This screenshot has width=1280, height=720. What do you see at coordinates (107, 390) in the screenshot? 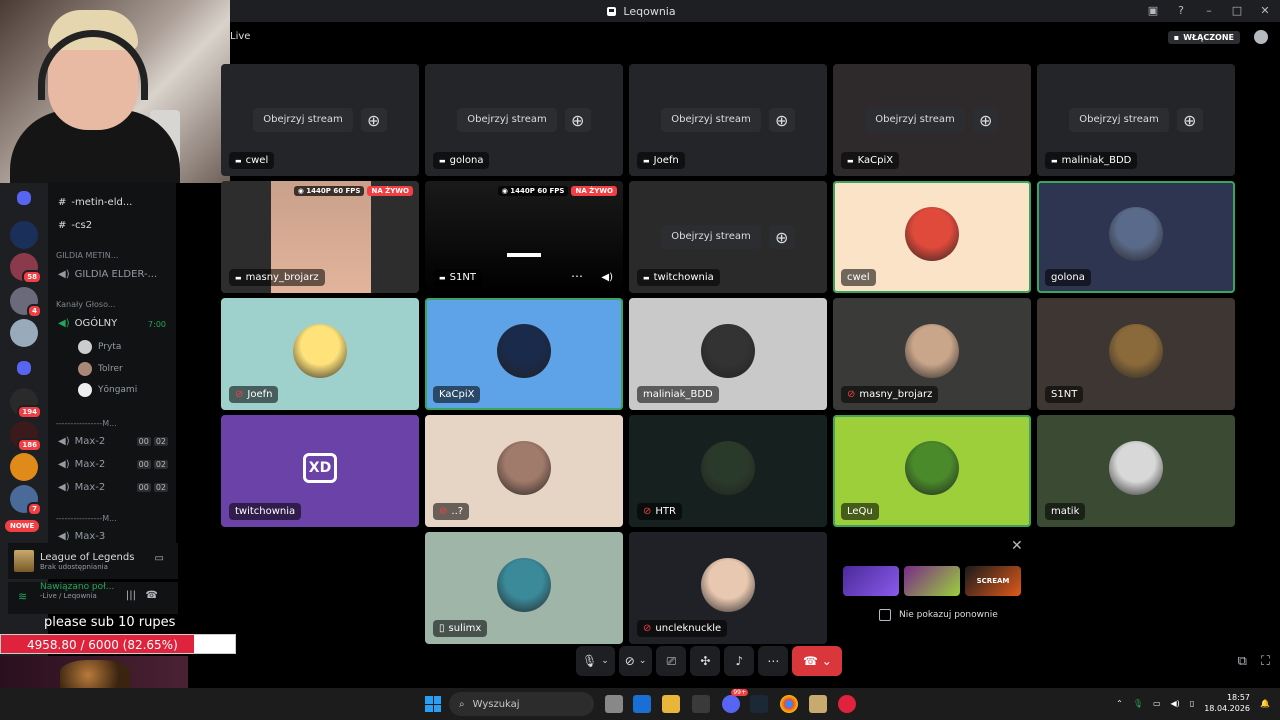
I see `voice-user: Yōngami` at bounding box center [107, 390].